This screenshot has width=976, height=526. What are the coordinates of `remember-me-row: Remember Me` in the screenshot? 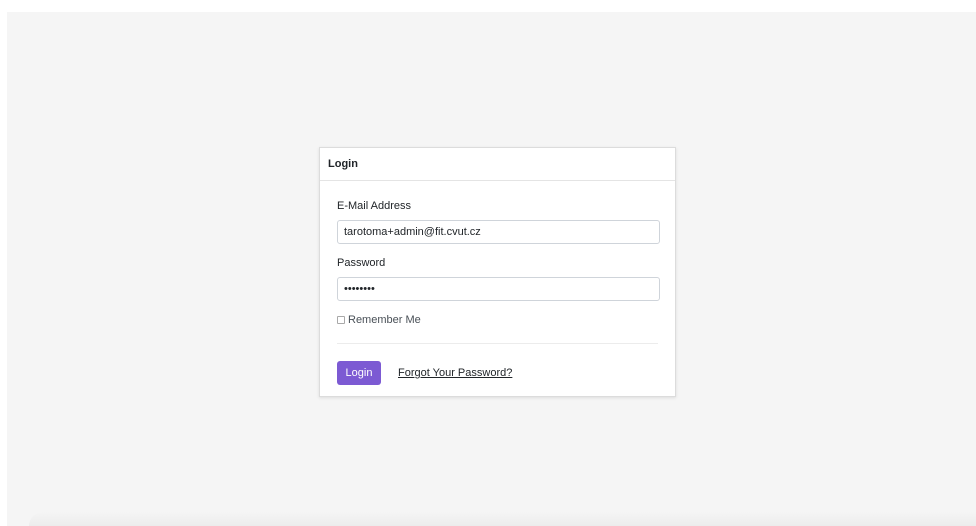 It's located at (497, 319).